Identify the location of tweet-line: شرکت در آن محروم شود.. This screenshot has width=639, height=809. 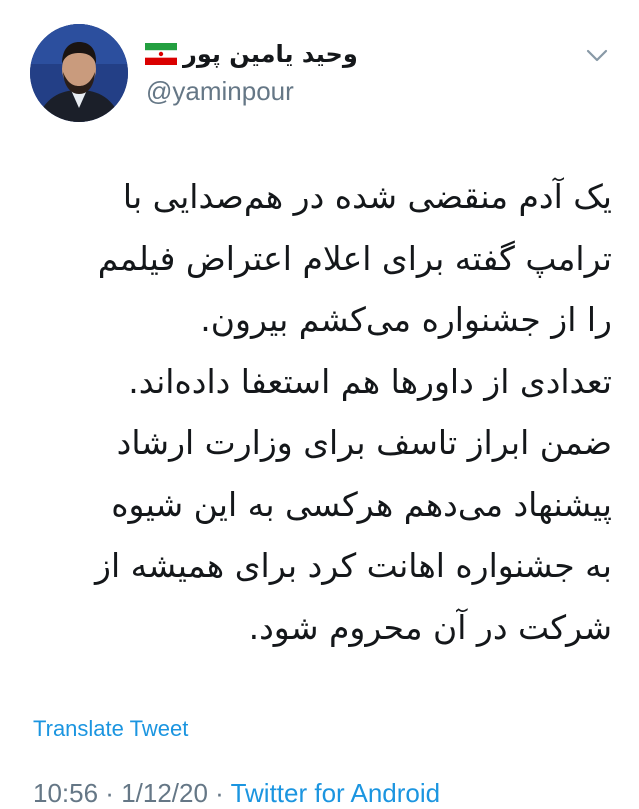
(430, 627).